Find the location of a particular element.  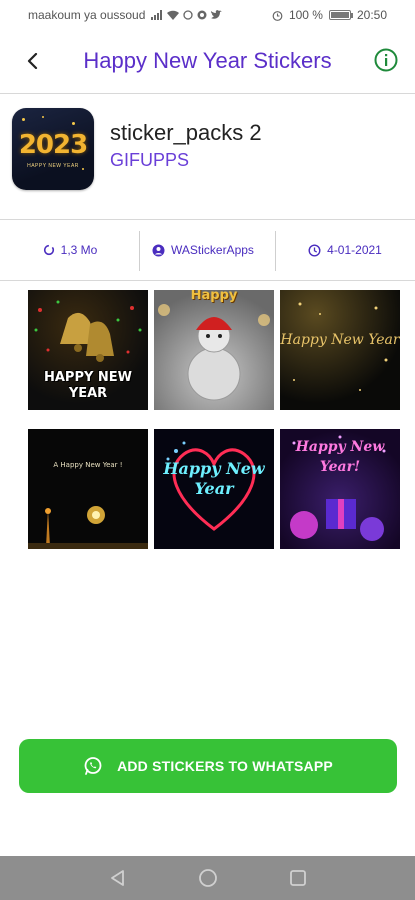

opera-icon is located at coordinates (202, 15).